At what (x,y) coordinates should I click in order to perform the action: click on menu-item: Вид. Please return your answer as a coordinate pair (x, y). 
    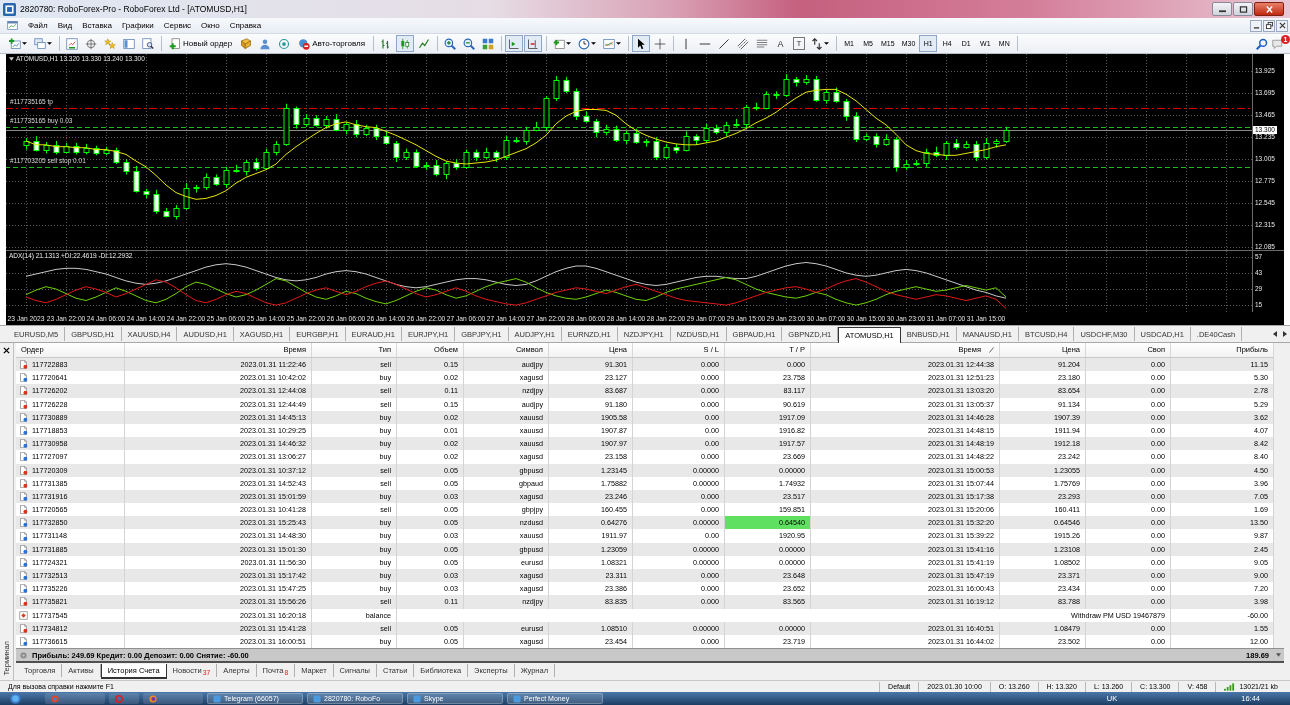
    Looking at the image, I should click on (65, 25).